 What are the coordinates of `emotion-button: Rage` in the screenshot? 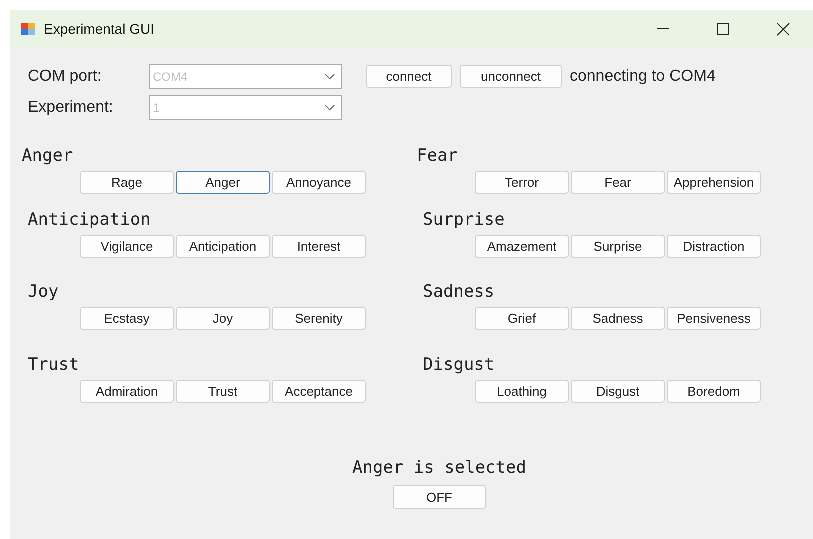 It's located at (127, 182).